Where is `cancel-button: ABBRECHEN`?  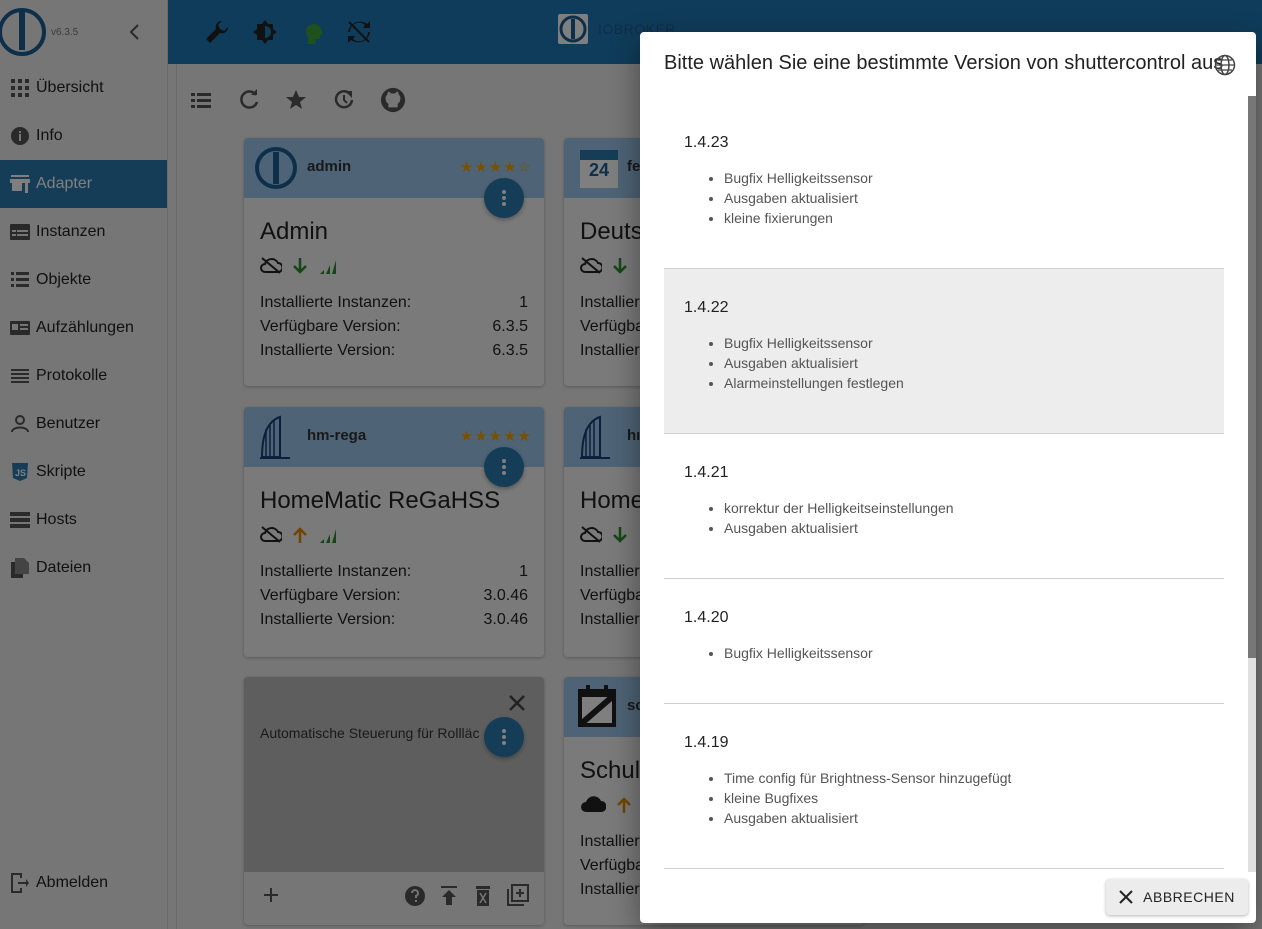
cancel-button: ABBRECHEN is located at coordinates (1177, 897).